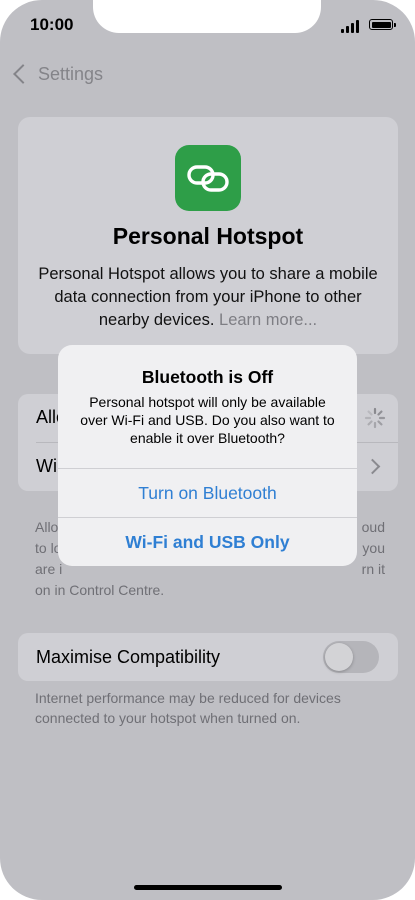 This screenshot has width=415, height=900. I want to click on maximise-compatibility-row: Maximise Compatibility, so click(208, 657).